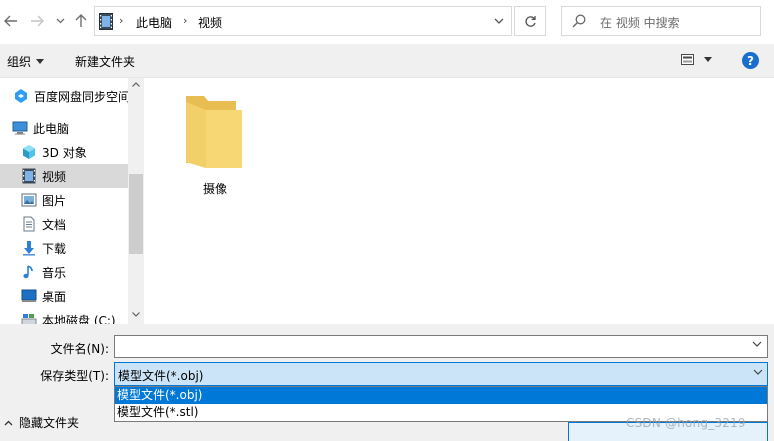 The width and height of the screenshot is (774, 441). I want to click on organize-label: 组织, so click(19, 62).